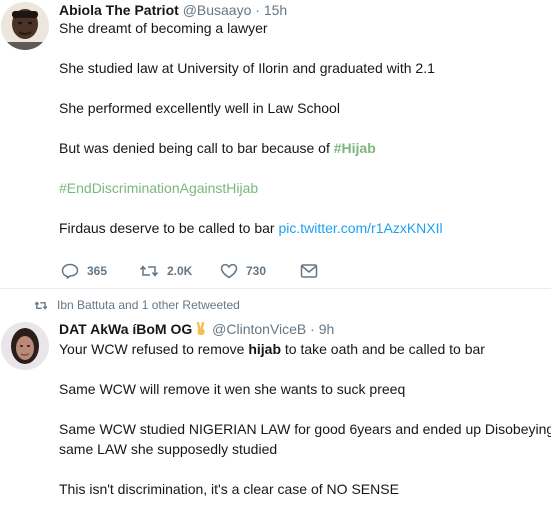 The height and width of the screenshot is (507, 551). I want to click on text-span: to take oath and be called to bar, so click(383, 349).